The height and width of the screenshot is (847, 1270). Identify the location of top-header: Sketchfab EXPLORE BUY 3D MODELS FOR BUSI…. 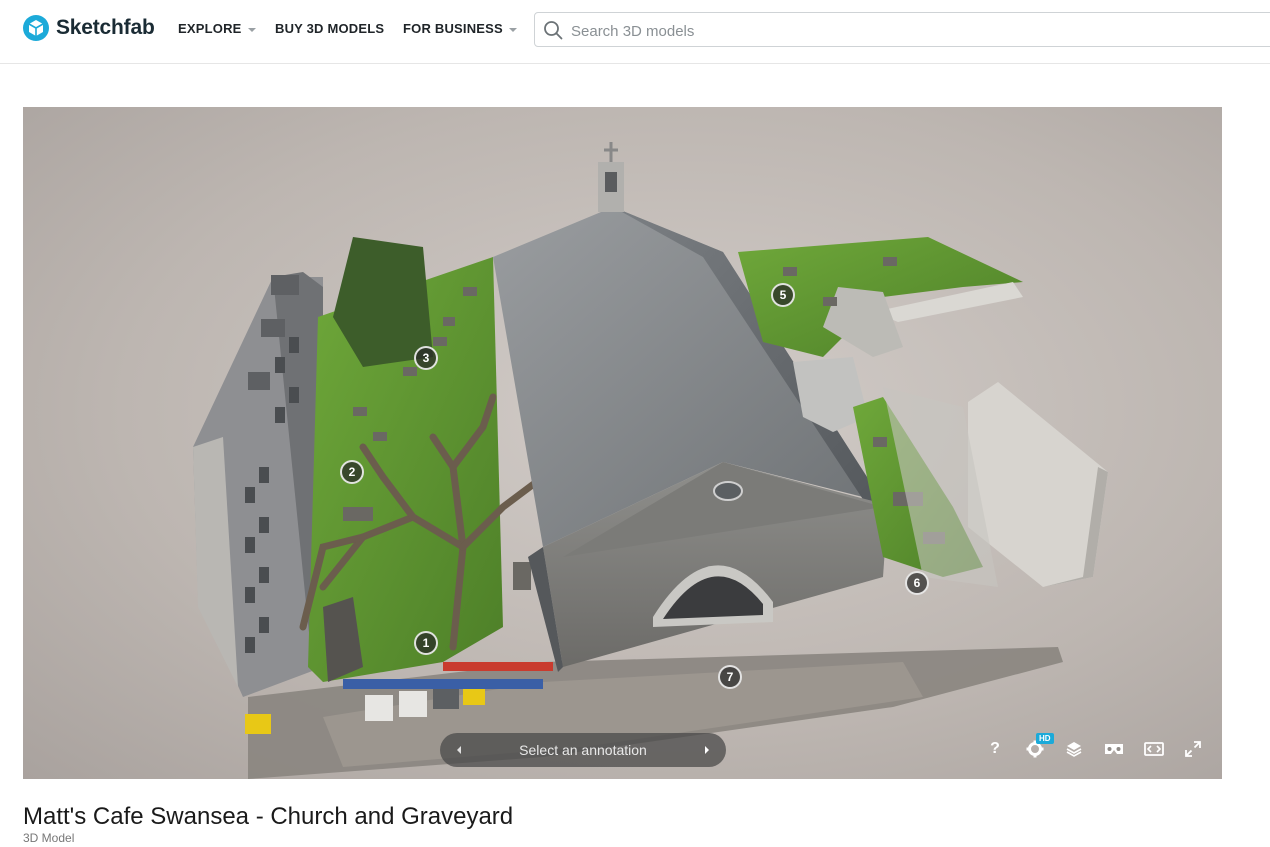
(635, 32).